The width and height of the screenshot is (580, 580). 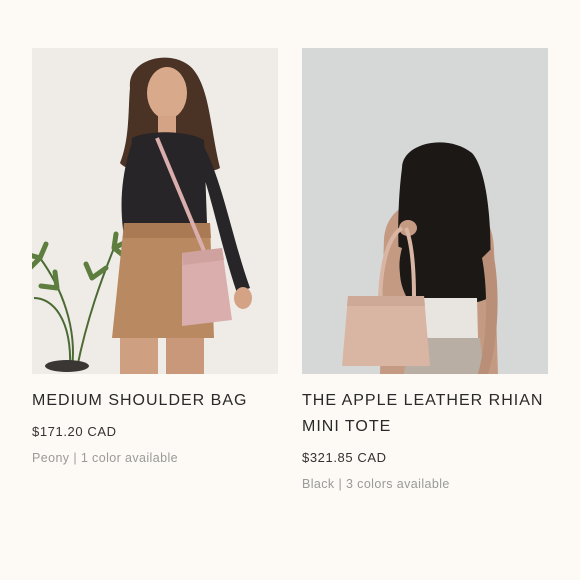 What do you see at coordinates (74, 431) in the screenshot?
I see `product-price: $171.20 CAD` at bounding box center [74, 431].